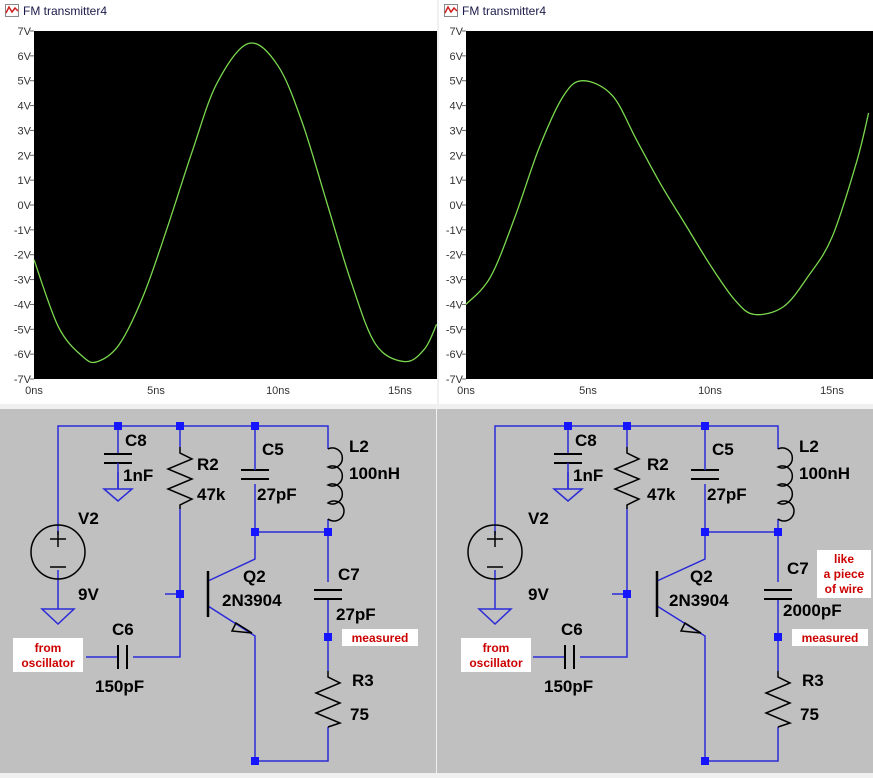  Describe the element at coordinates (844, 574) in the screenshot. I see `wire-note-line2: a piece` at that location.